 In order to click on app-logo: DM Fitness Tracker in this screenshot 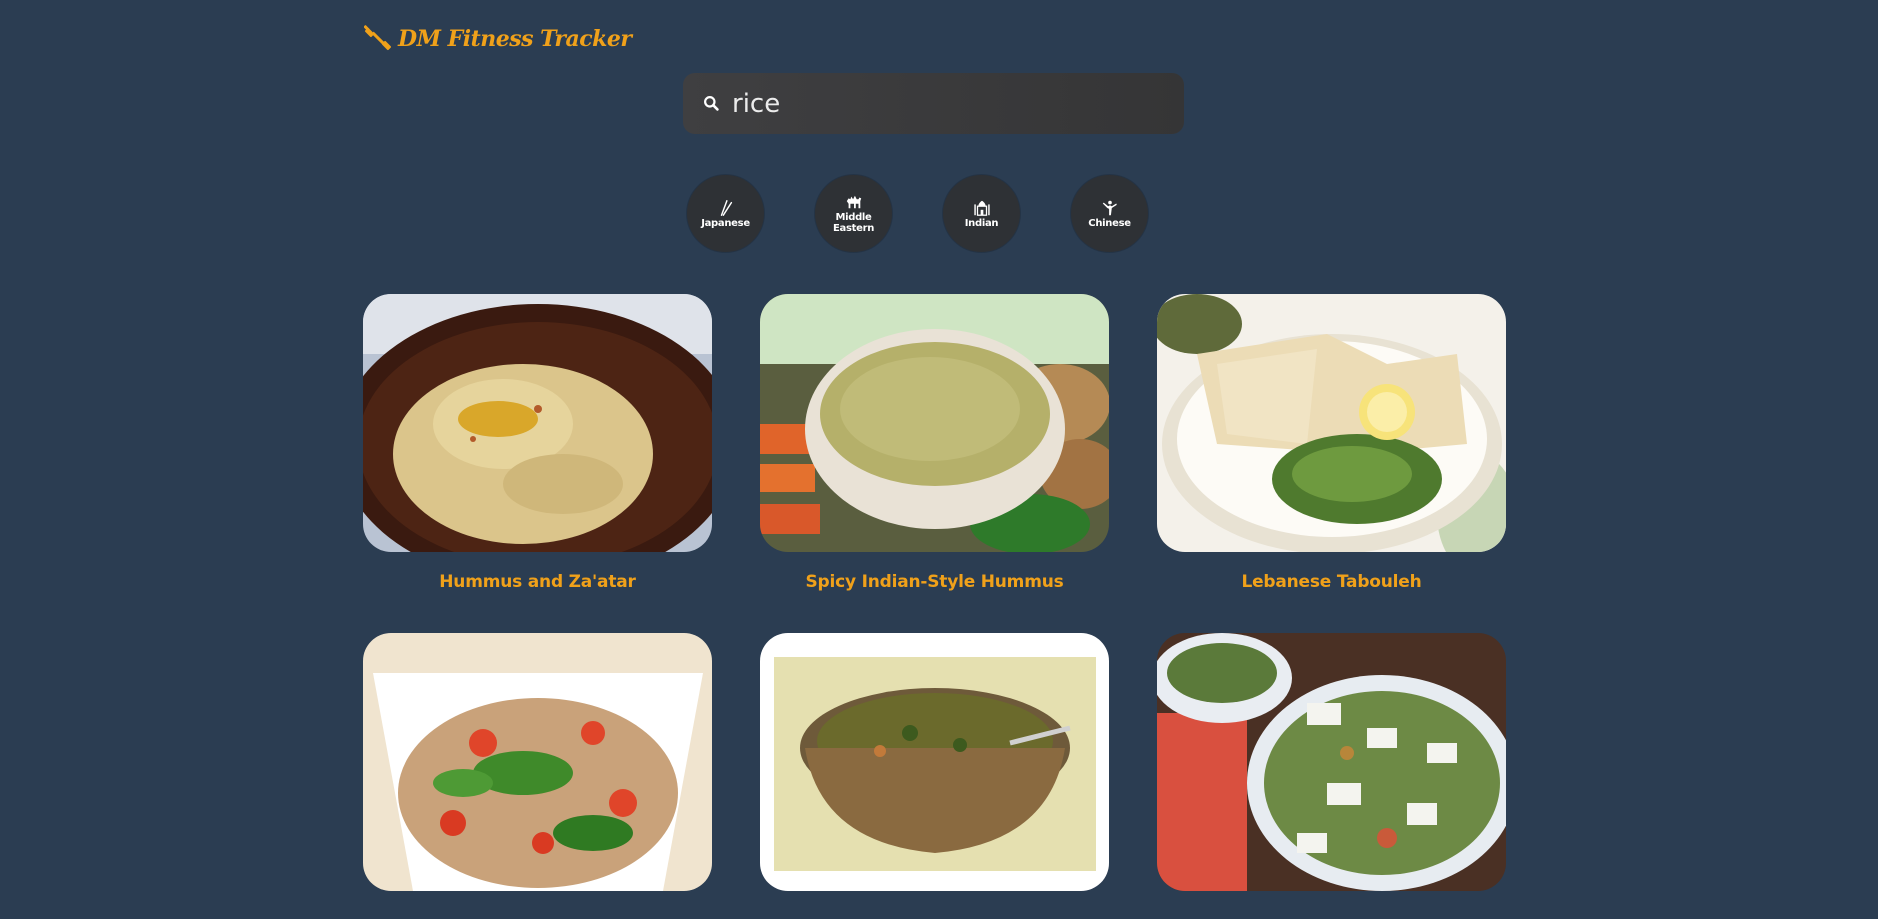, I will do `click(498, 39)`.